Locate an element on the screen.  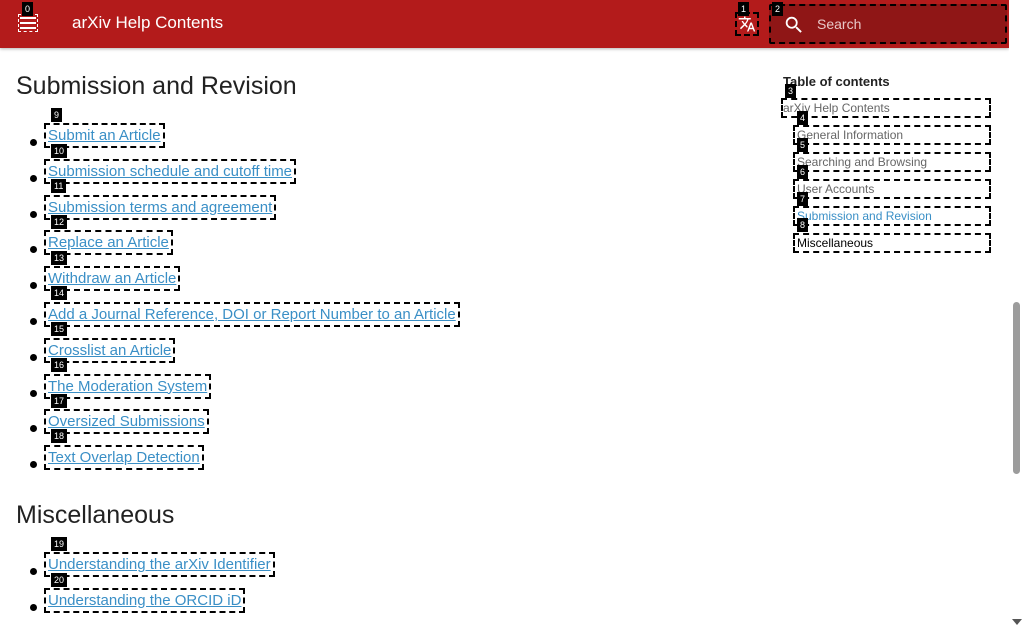
link-text-overlap: Text Overlap Detection is located at coordinates (124, 458).